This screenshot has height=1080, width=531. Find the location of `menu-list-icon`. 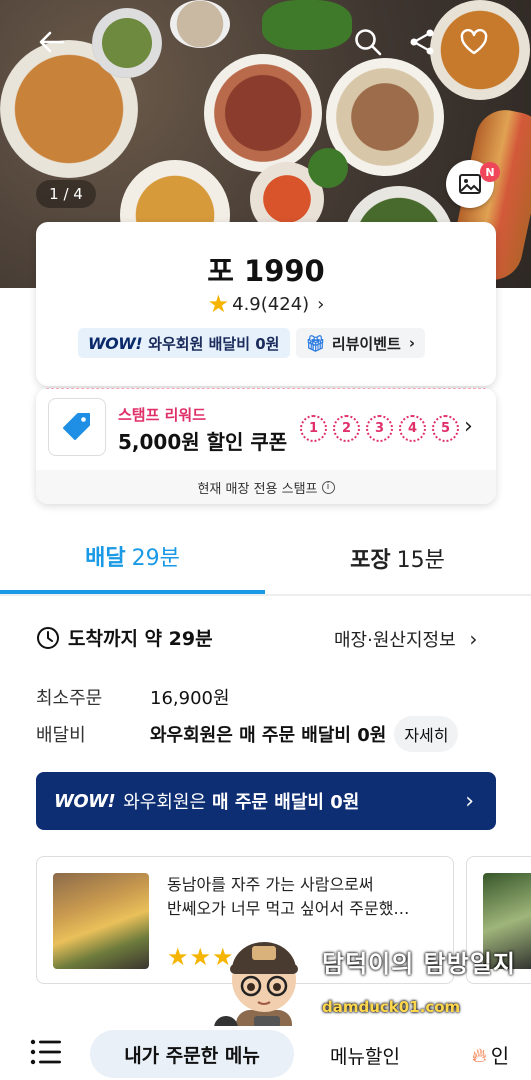

menu-list-icon is located at coordinates (46, 1052).